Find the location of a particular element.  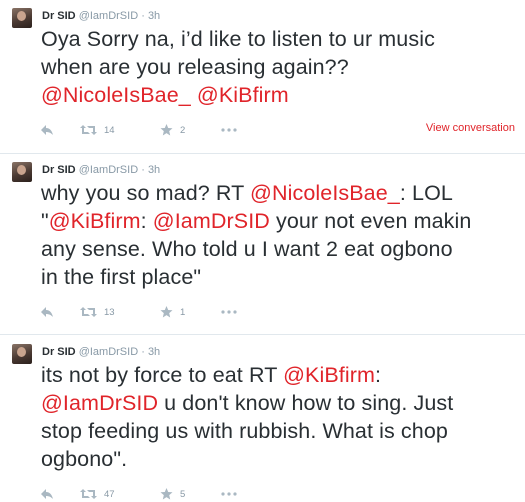

tweet-text-line: why you so mad? RT @NicoleIsBae_: LOL is located at coordinates (281, 193).